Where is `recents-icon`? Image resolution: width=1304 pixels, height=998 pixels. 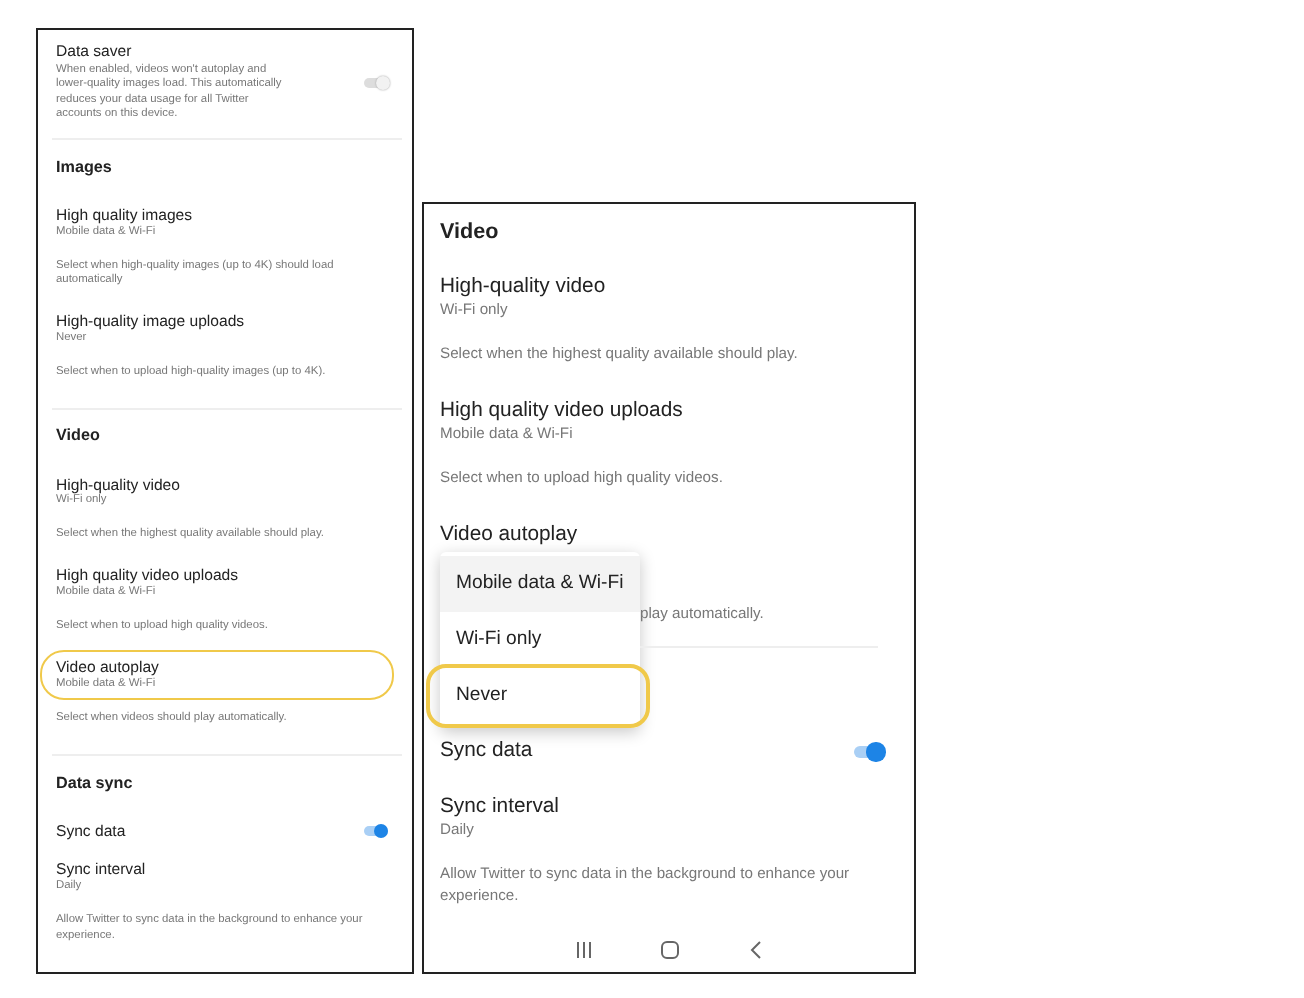 recents-icon is located at coordinates (583, 949).